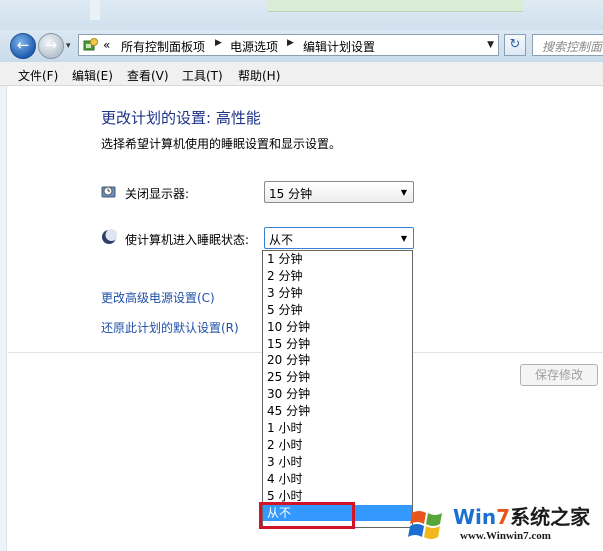 This screenshot has height=551, width=603. What do you see at coordinates (337, 327) in the screenshot?
I see `dropdown-option: 10 分钟` at bounding box center [337, 327].